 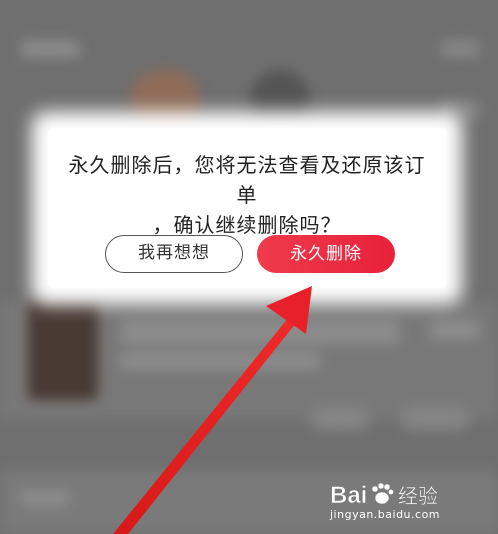 I want to click on dialog-message-line1: 永久删除后，您将无法查看及还原该订单, so click(x=247, y=180).